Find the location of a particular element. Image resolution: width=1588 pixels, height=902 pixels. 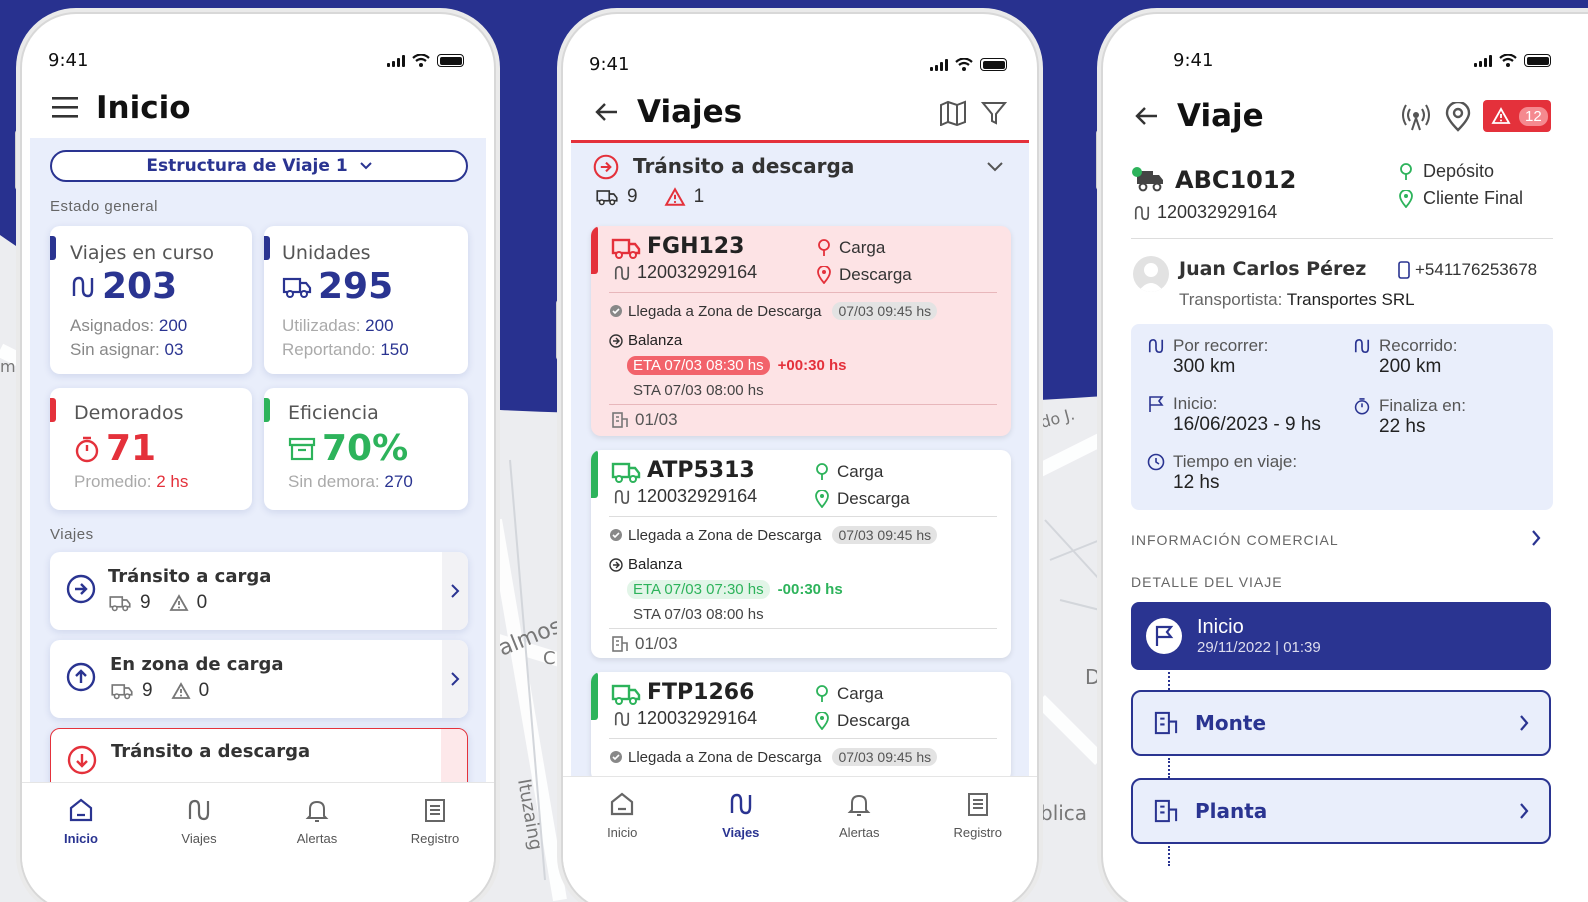

units-count: 9 is located at coordinates (147, 690).